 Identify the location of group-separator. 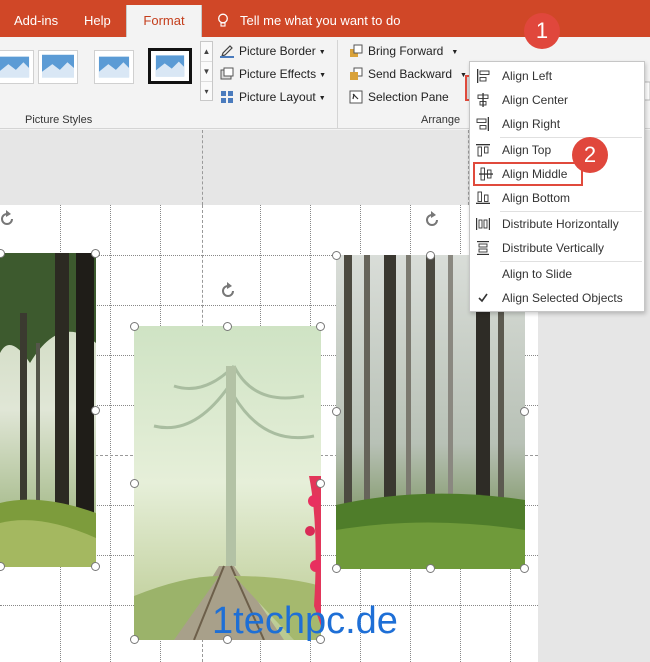
(337, 84).